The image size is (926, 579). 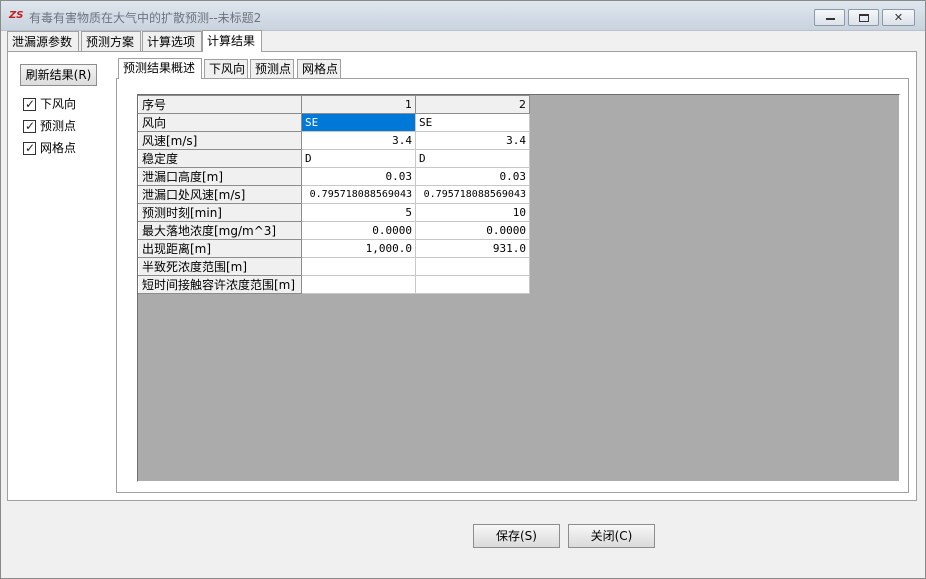 I want to click on table-row: 短时间接触容许浓度范围[m], so click(x=334, y=284).